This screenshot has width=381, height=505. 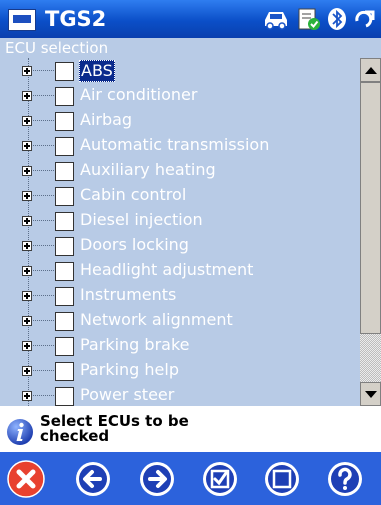 What do you see at coordinates (141, 220) in the screenshot?
I see `ecu-label: Diesel injection` at bounding box center [141, 220].